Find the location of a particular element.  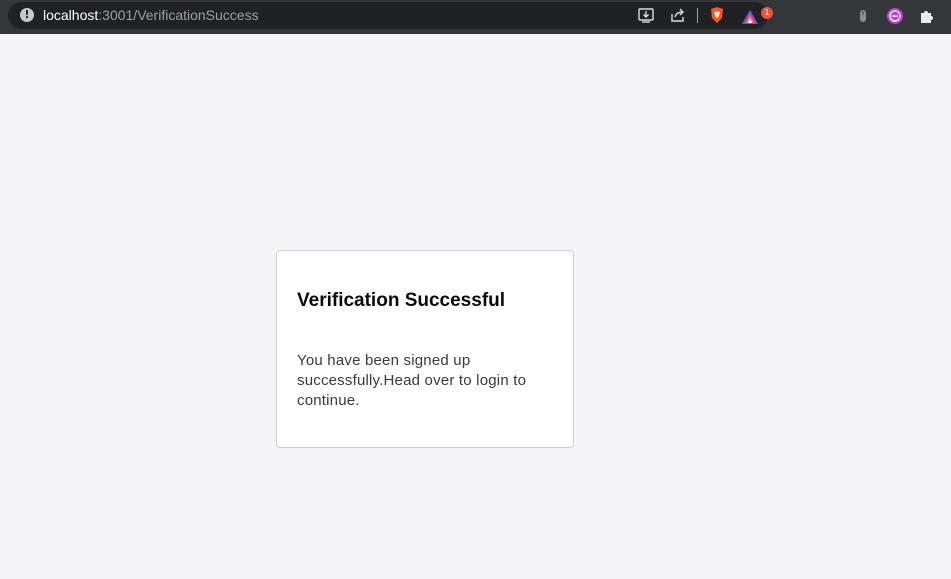

url-text: localhost:3001/VerificationSuccess is located at coordinates (151, 15).